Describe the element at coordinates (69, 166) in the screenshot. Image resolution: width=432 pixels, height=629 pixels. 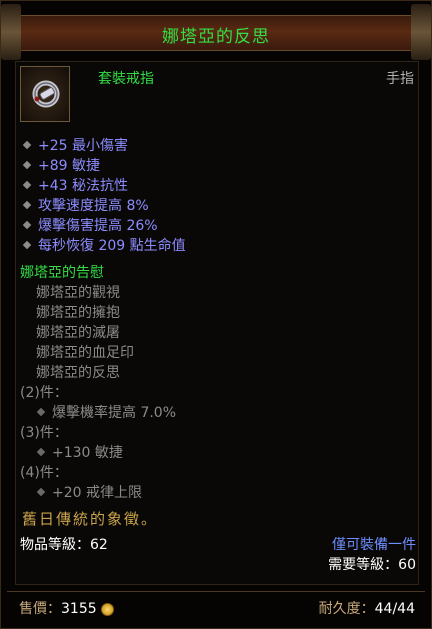
I see `affix-text: +89 敏捷` at that location.